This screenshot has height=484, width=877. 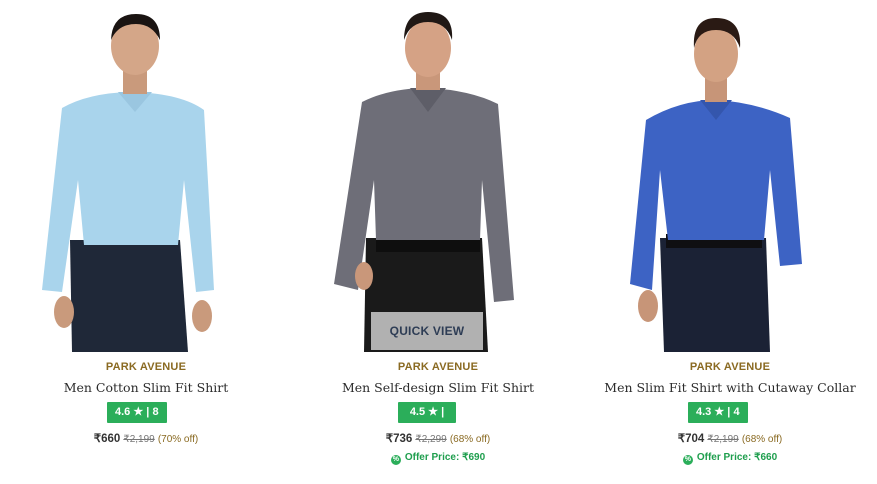 I want to click on price-row: ₹660 ₹2,199 (70% off), so click(x=146, y=438).